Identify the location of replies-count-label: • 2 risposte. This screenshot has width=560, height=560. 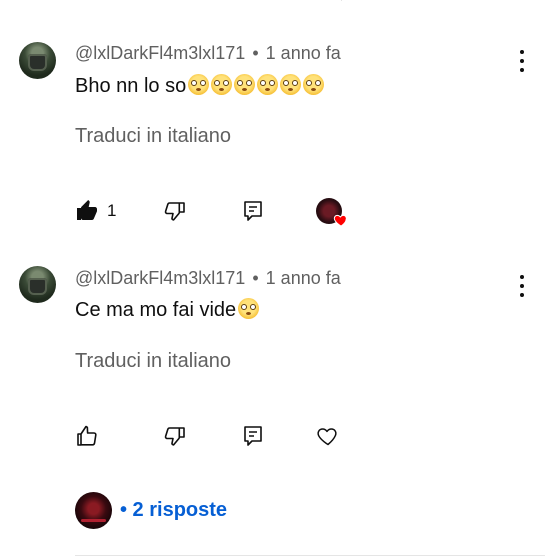
(173, 510).